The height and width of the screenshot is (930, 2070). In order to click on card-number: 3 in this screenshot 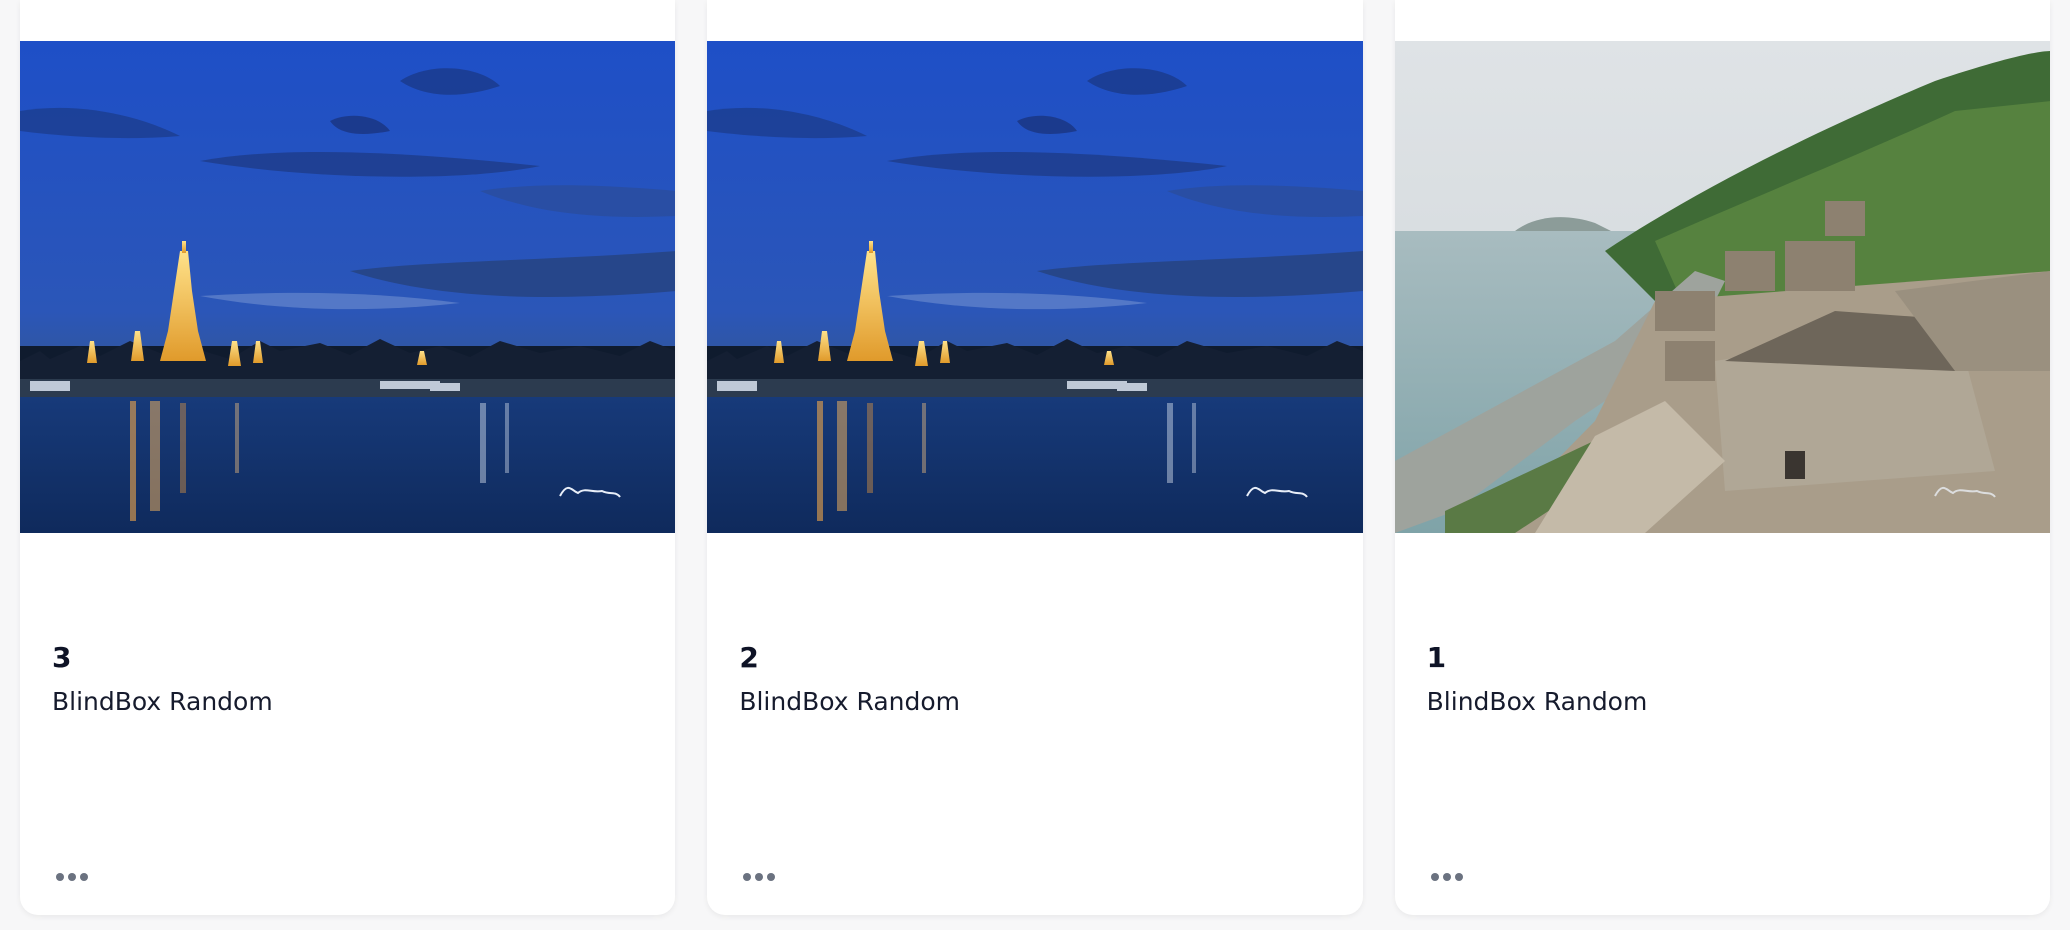, I will do `click(62, 657)`.